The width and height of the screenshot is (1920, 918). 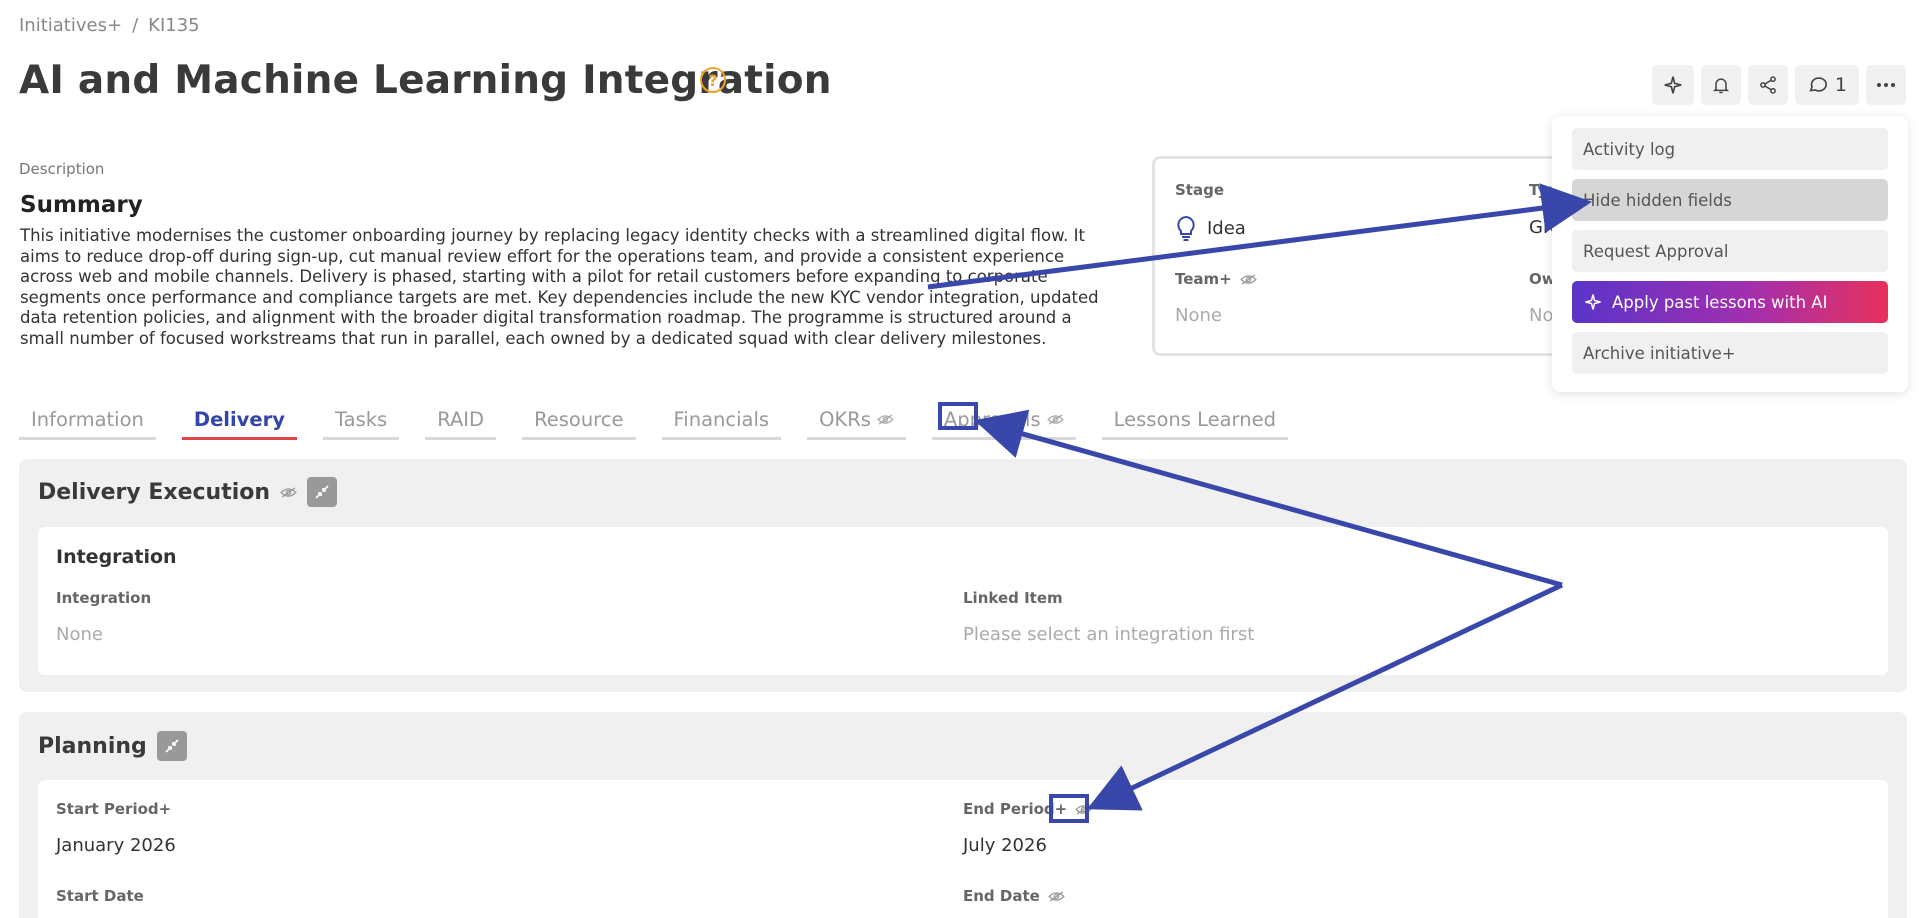 What do you see at coordinates (1198, 315) in the screenshot?
I see `team-value: None` at bounding box center [1198, 315].